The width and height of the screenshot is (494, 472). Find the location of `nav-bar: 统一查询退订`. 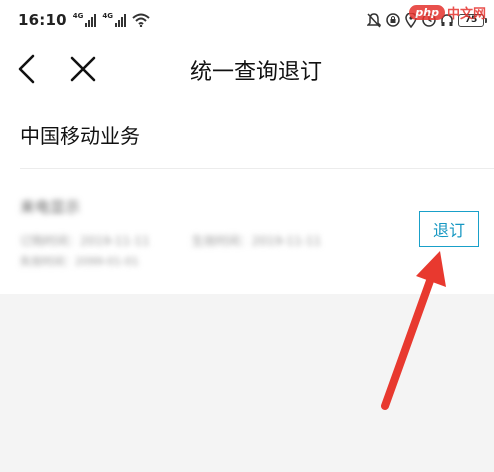

nav-bar: 统一查询退订 is located at coordinates (247, 69).